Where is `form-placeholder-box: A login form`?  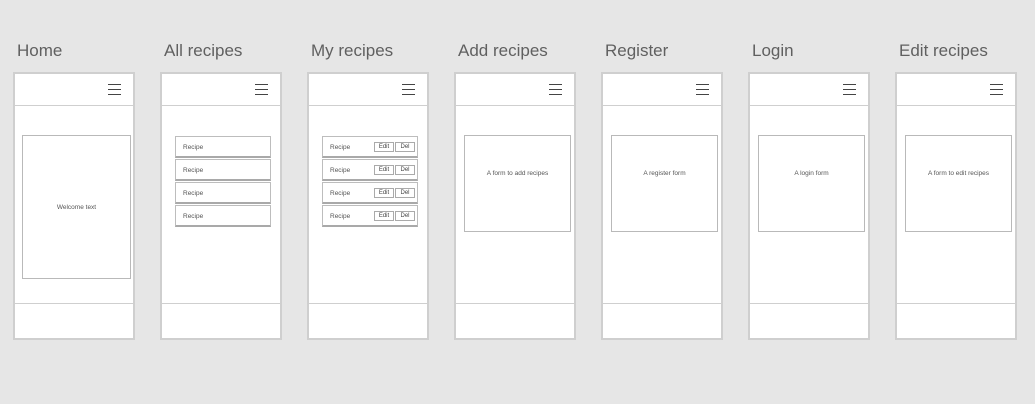
form-placeholder-box: A login form is located at coordinates (811, 183).